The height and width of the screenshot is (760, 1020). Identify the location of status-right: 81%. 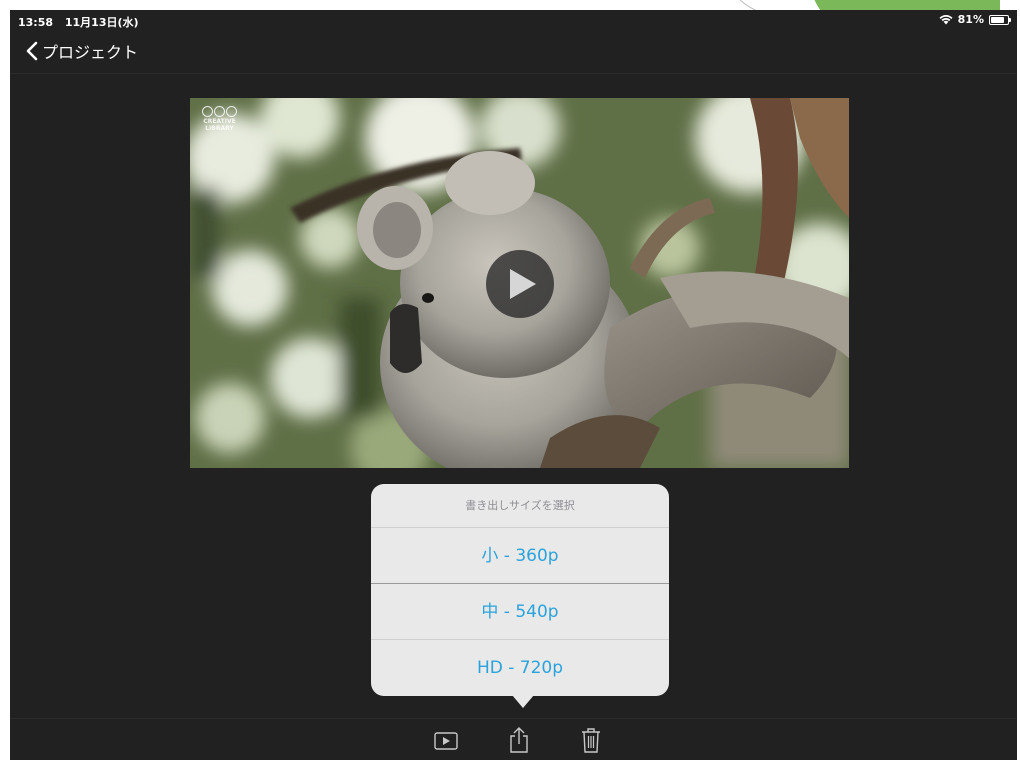
(975, 19).